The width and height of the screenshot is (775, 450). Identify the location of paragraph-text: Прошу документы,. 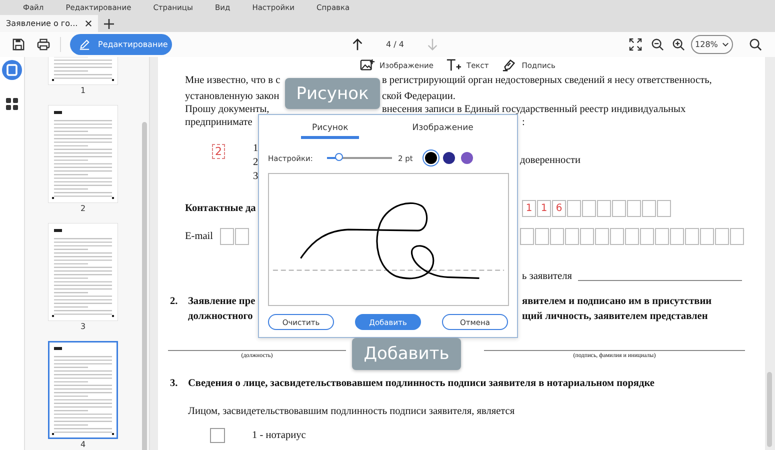
(227, 109).